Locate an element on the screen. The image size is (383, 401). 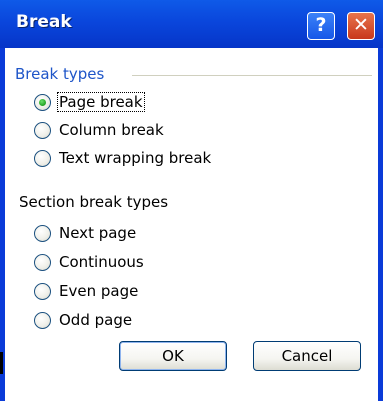
radio-continuous: Continuous is located at coordinates (89, 262).